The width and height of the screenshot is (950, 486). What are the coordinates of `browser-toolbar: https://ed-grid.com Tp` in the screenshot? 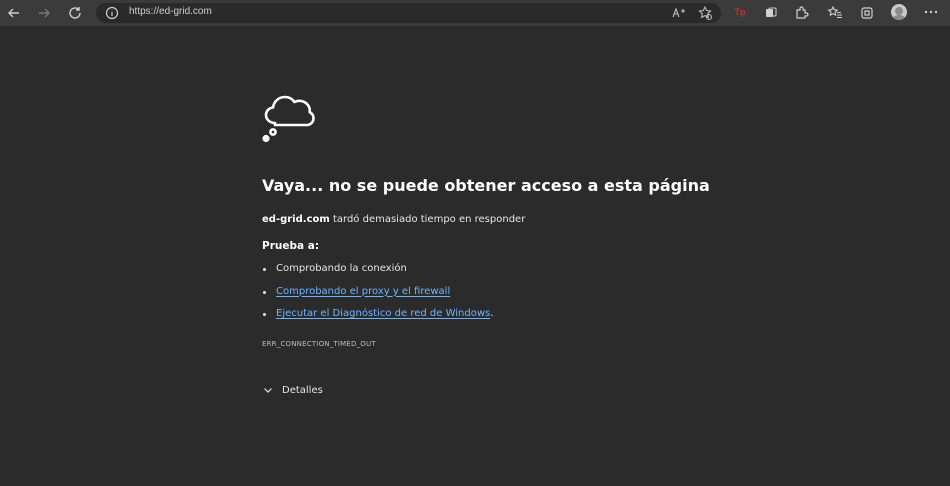 It's located at (475, 13).